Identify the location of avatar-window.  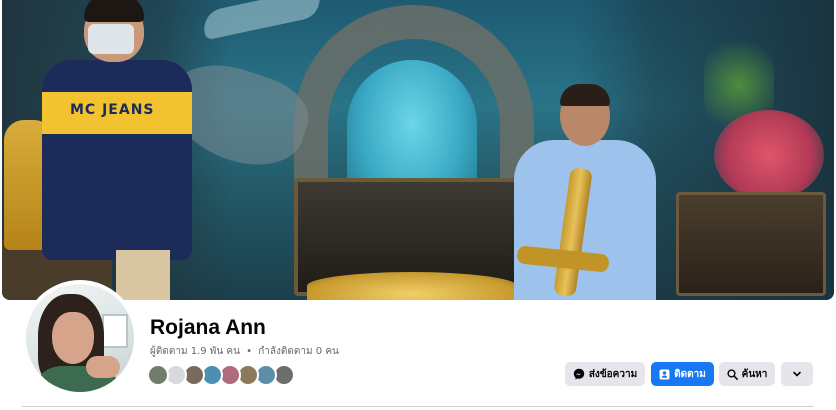
(115, 331).